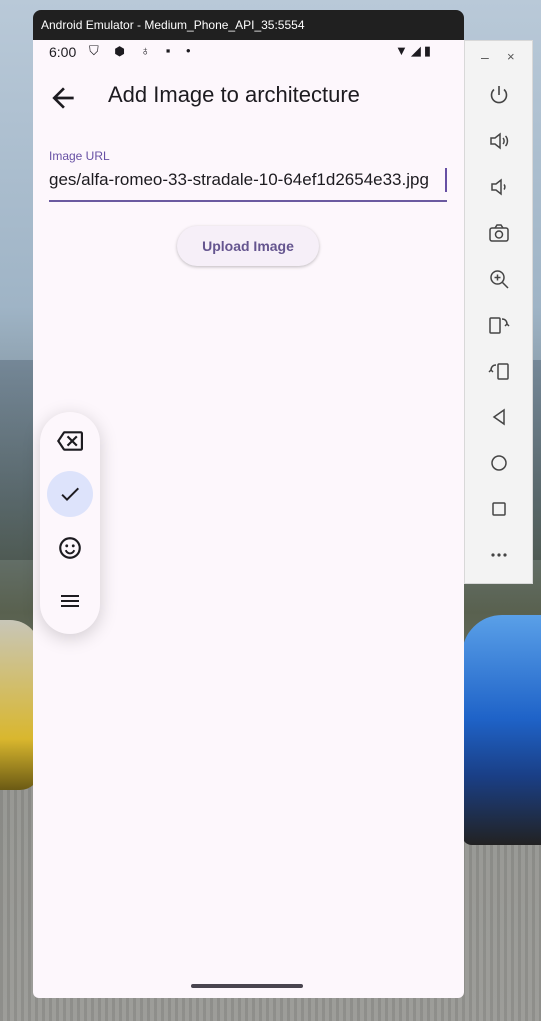  I want to click on side-panel-window-controls: – ×, so click(498, 58).